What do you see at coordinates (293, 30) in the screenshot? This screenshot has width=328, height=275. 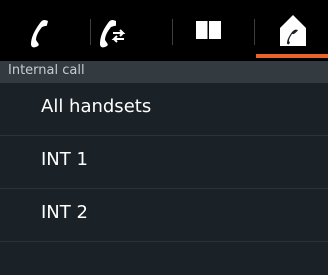 I see `internal-call-icon` at bounding box center [293, 30].